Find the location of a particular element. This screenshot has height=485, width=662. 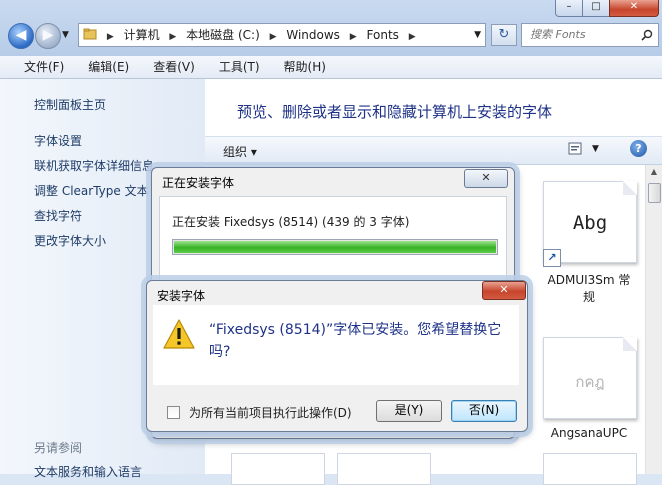

scroll-up-icon: ▲ is located at coordinates (654, 173).